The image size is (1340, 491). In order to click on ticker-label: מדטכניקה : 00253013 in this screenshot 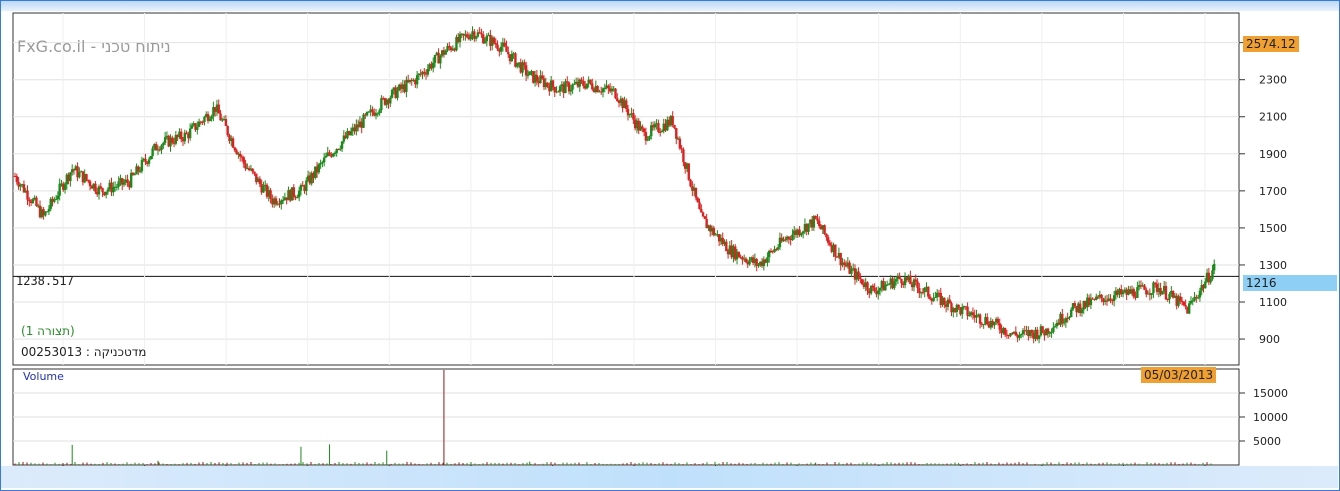, I will do `click(84, 352)`.